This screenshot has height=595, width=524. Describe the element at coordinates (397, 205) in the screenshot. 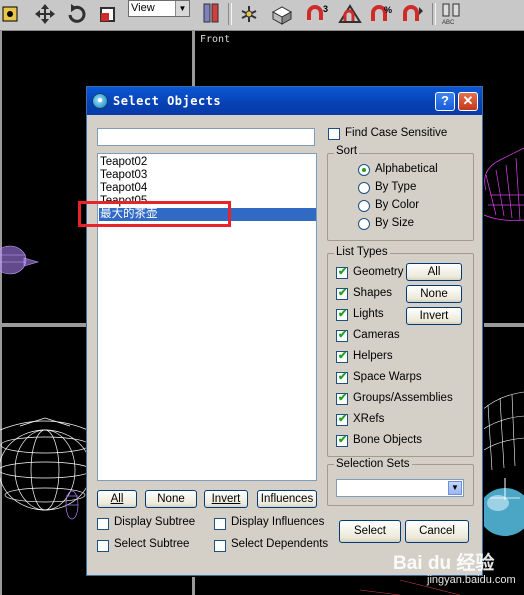

I see `sort-option-label: By Color` at that location.